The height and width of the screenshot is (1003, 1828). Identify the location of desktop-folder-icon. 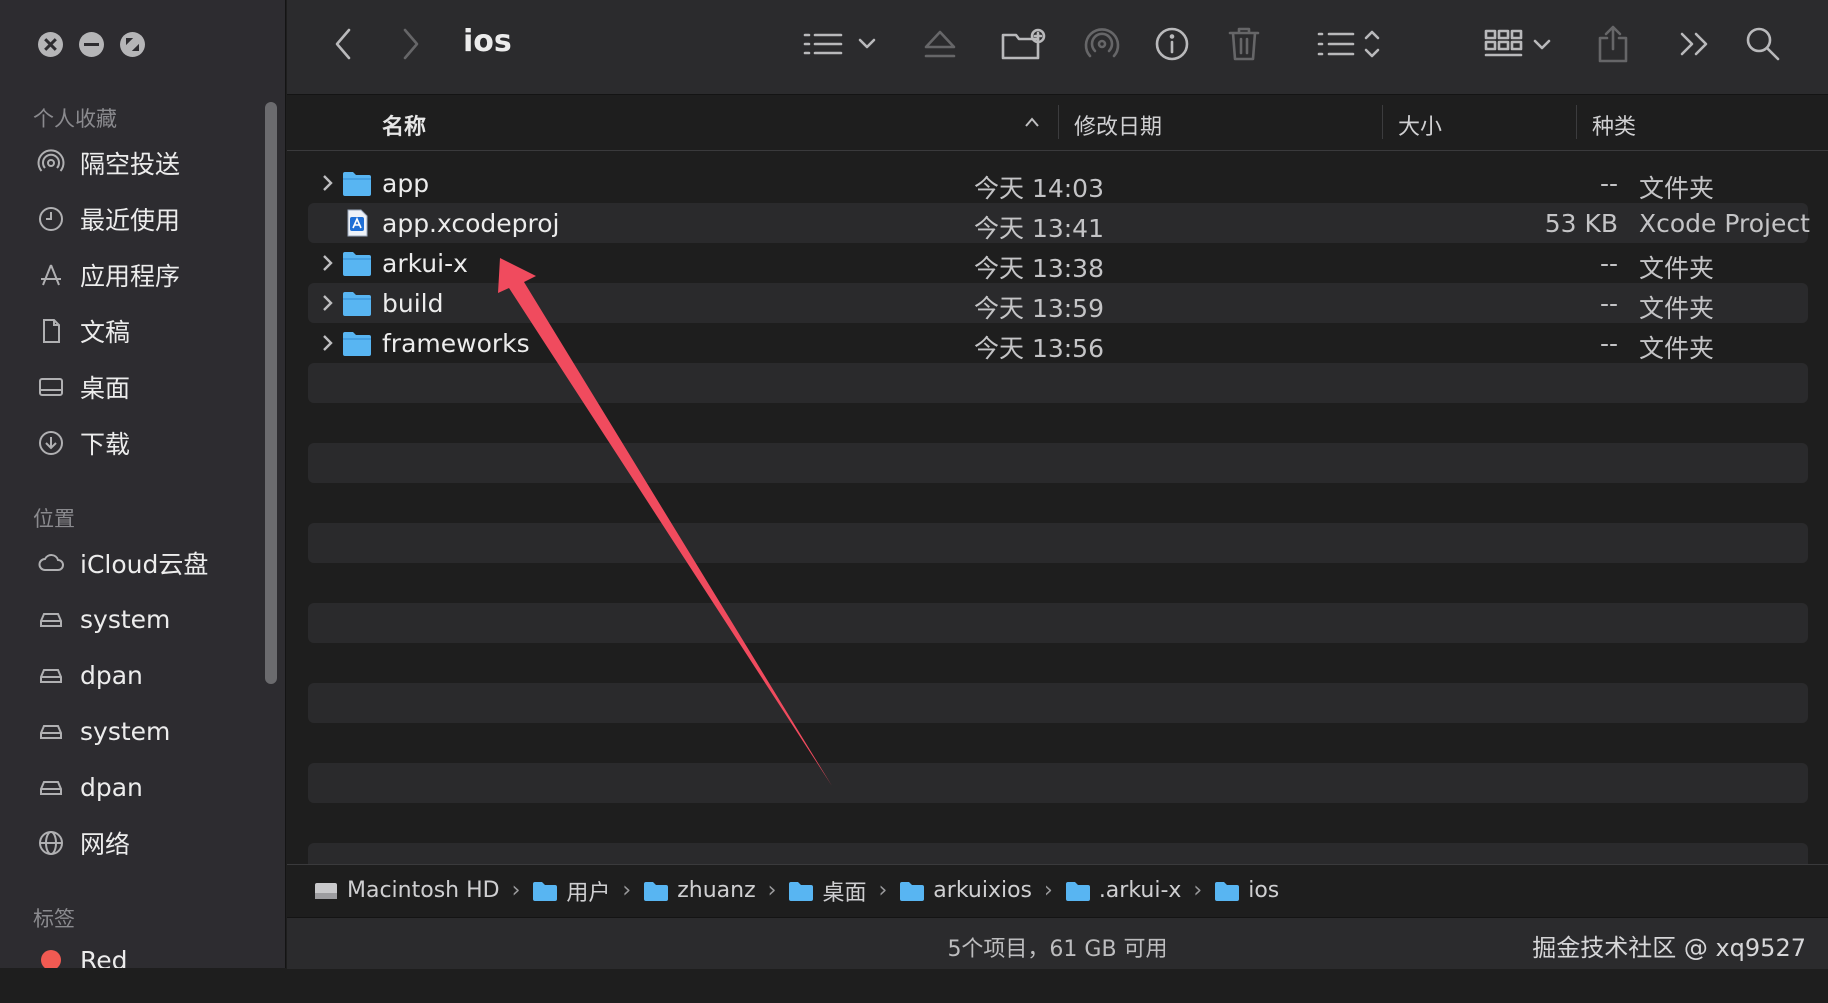
(801, 891).